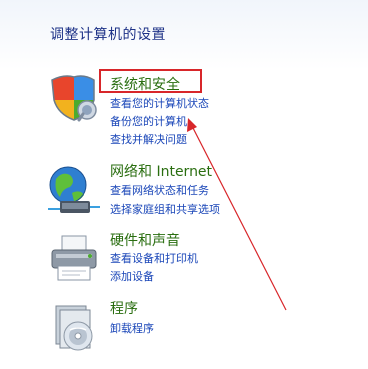 Image resolution: width=368 pixels, height=369 pixels. Describe the element at coordinates (132, 277) in the screenshot. I see `link-add-device: 添加设备` at that location.